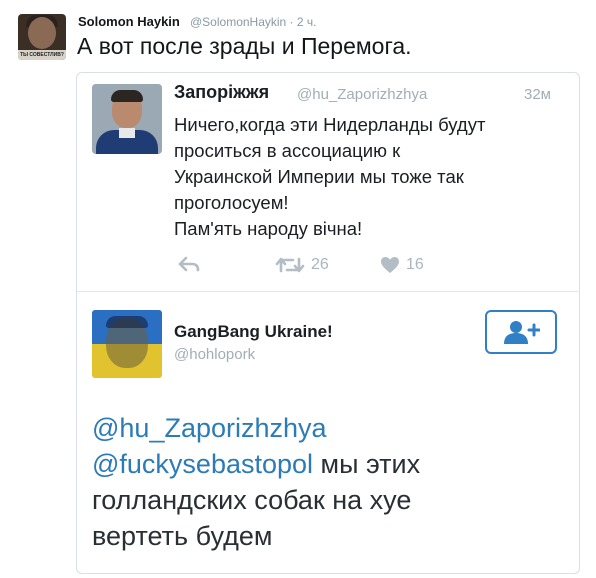 The width and height of the screenshot is (596, 578). Describe the element at coordinates (127, 119) in the screenshot. I see `quoted-avatar` at that location.